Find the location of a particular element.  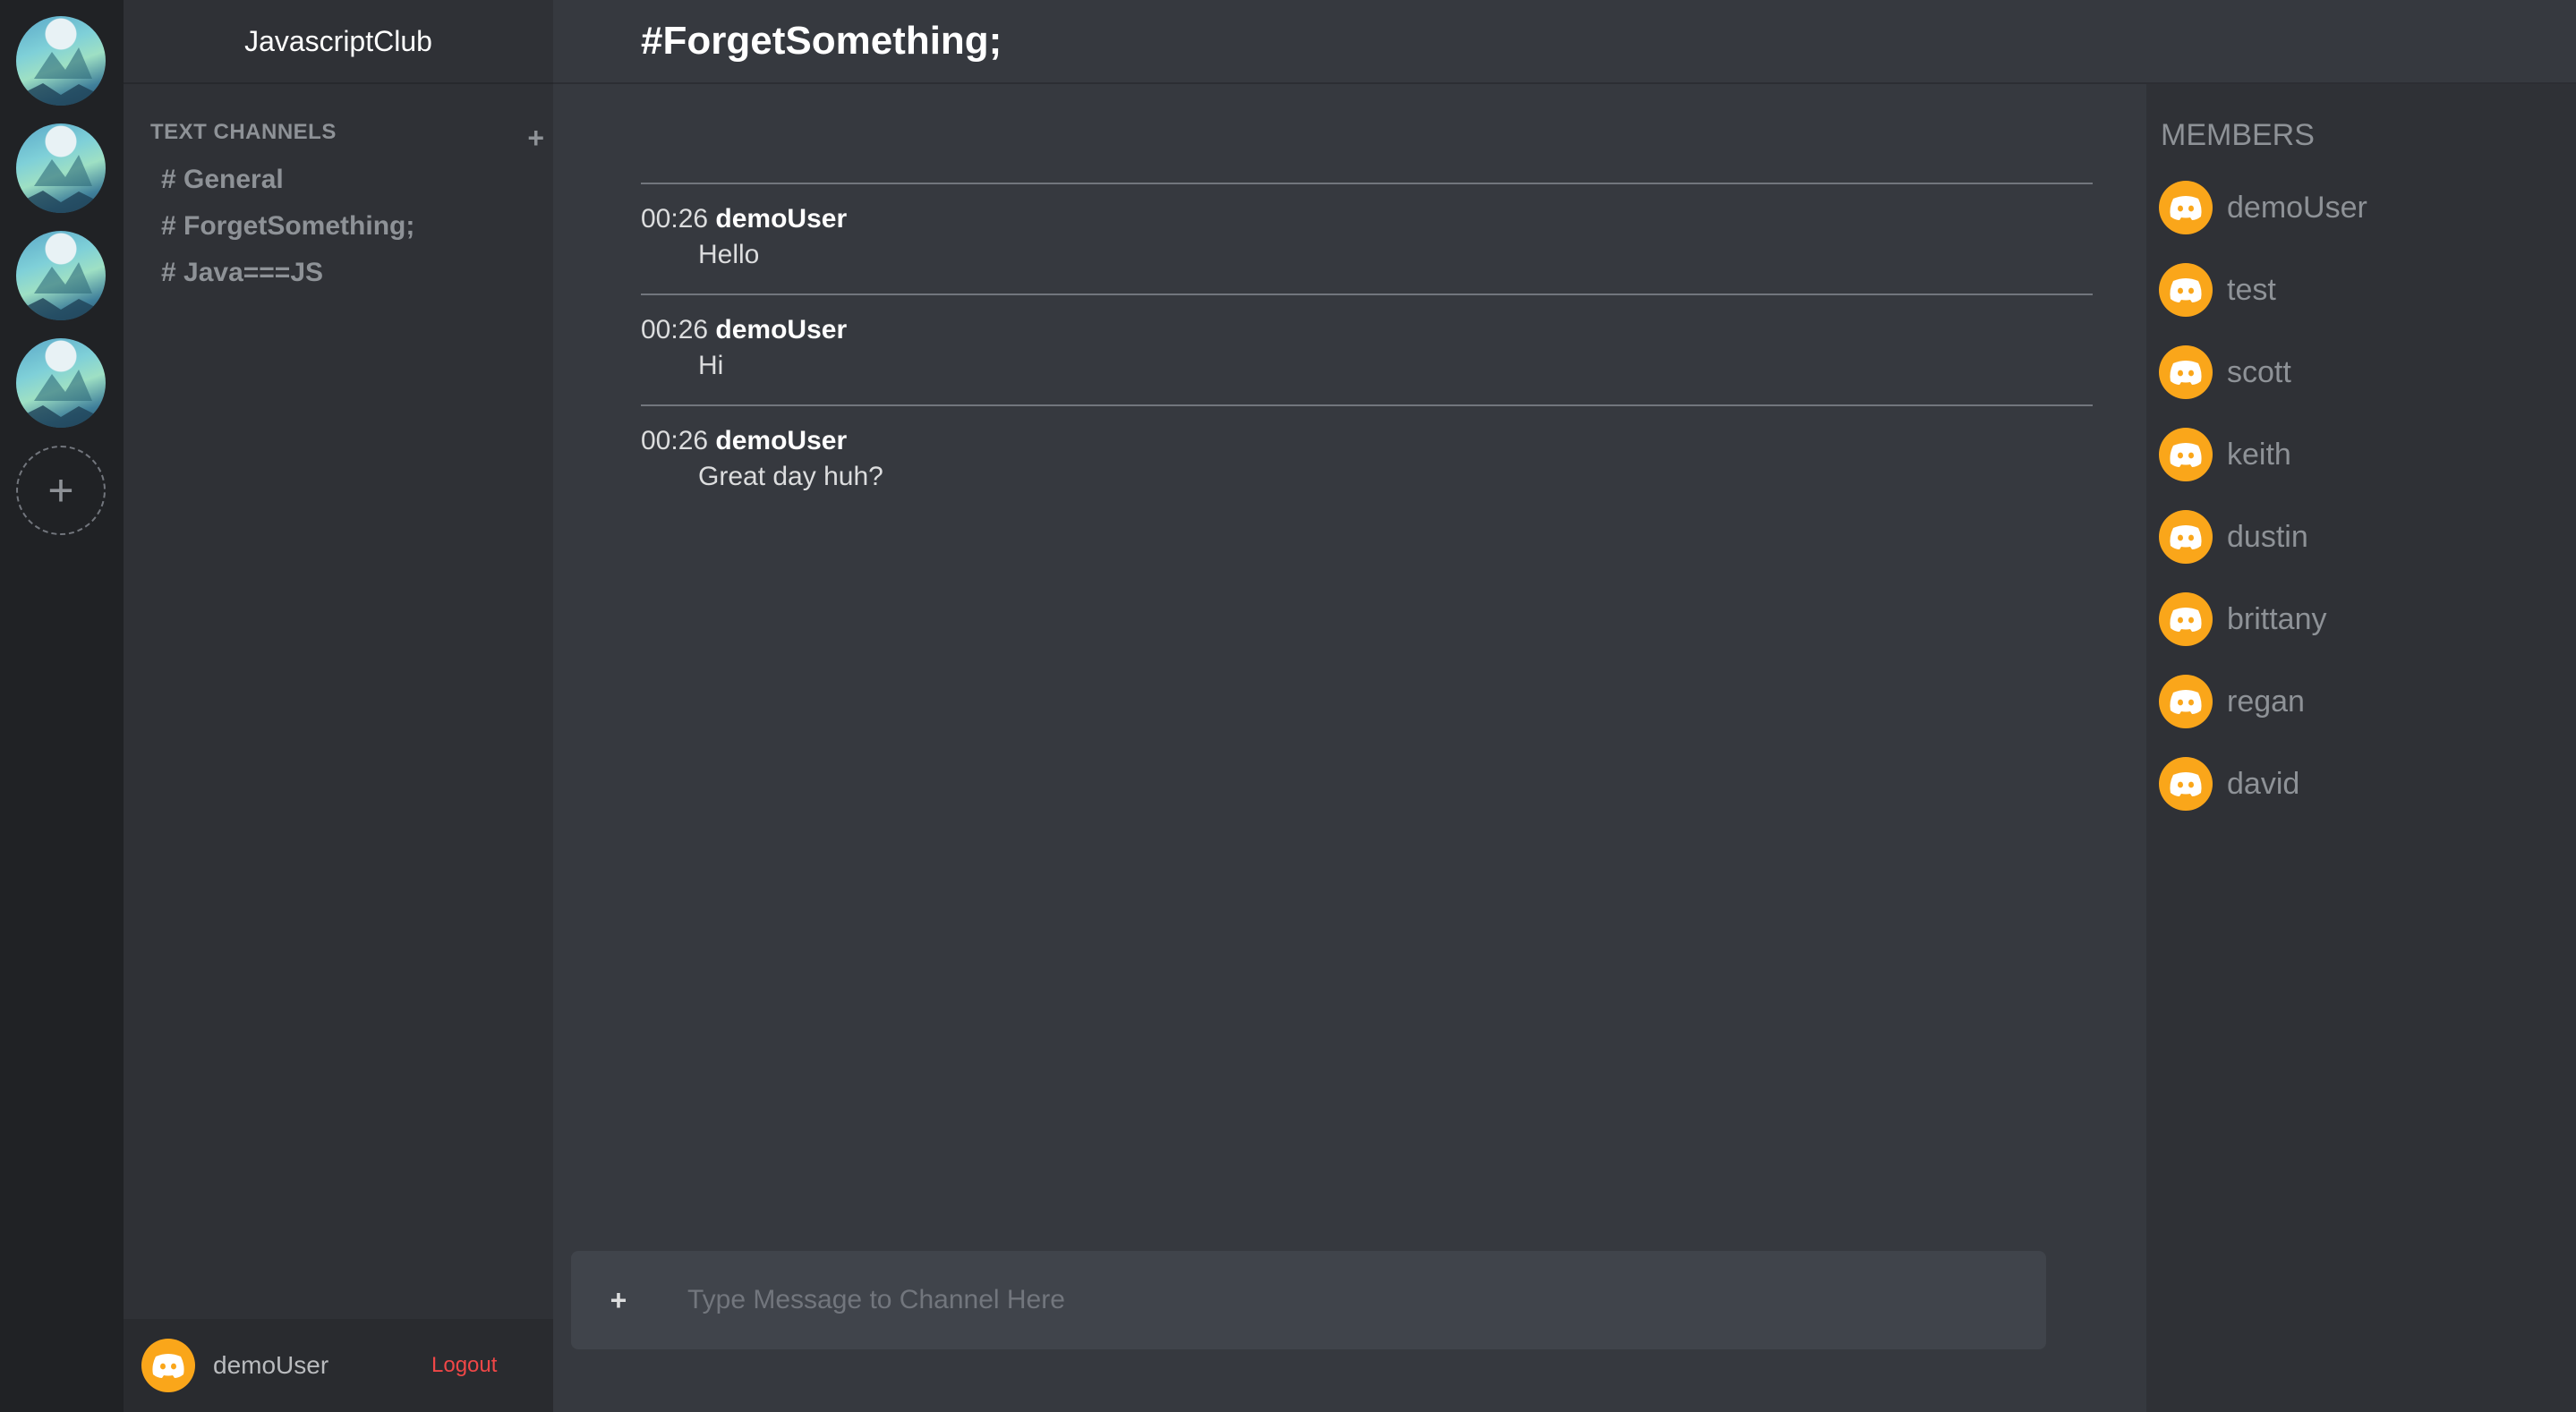

channel-title: #ForgetSomething; is located at coordinates (821, 41).